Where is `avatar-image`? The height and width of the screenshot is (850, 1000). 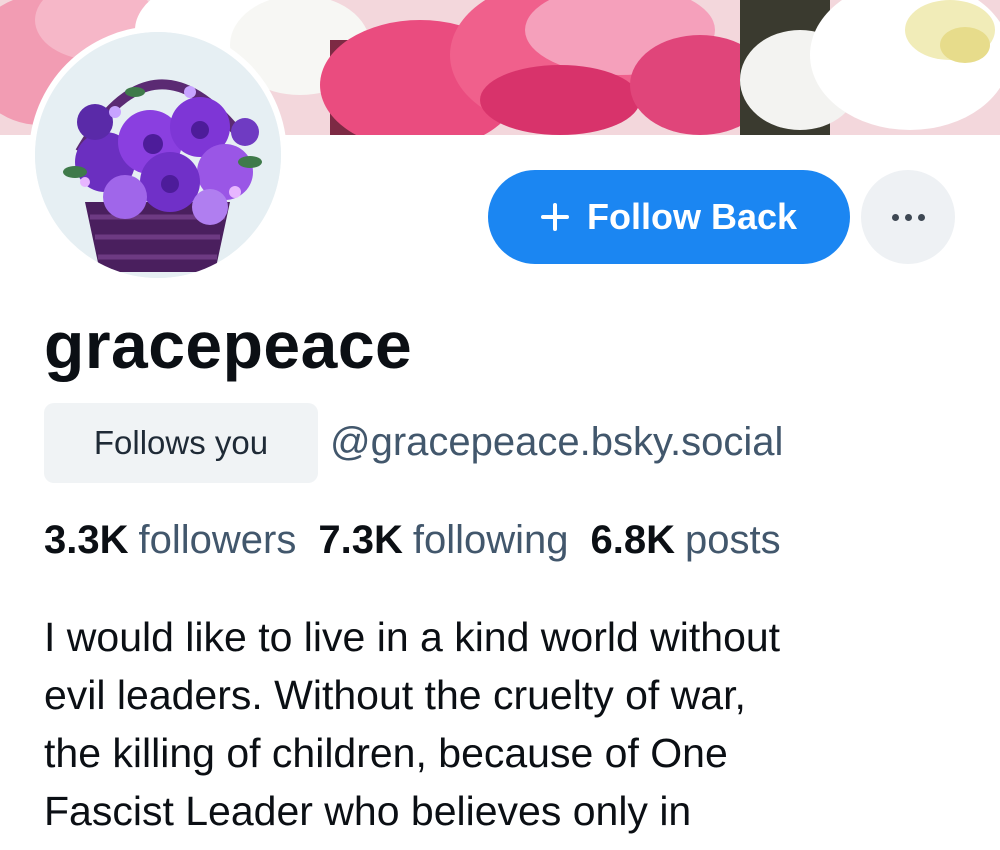
avatar-image is located at coordinates (158, 155).